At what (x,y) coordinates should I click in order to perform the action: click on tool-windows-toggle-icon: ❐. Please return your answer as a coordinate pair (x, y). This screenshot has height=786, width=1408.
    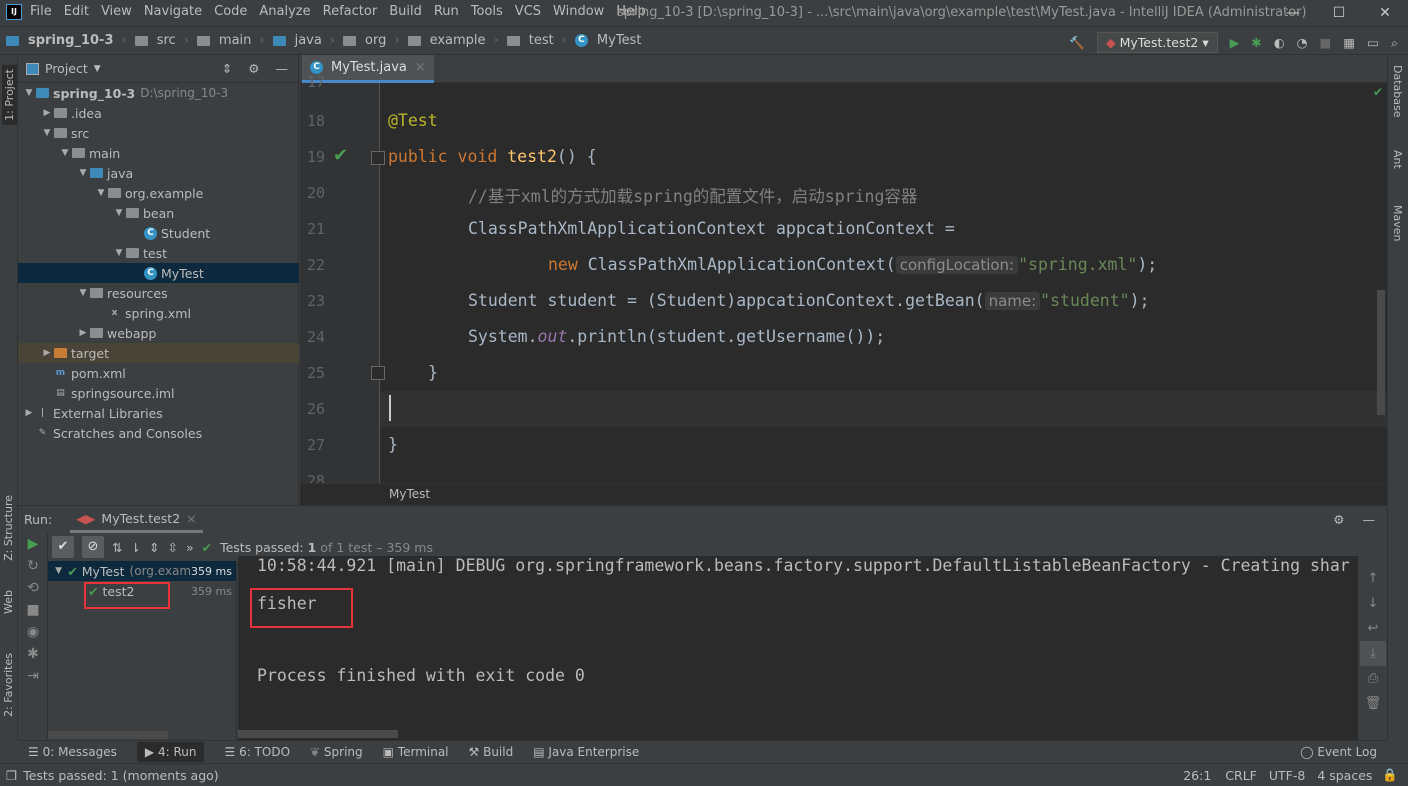
    Looking at the image, I should click on (11, 775).